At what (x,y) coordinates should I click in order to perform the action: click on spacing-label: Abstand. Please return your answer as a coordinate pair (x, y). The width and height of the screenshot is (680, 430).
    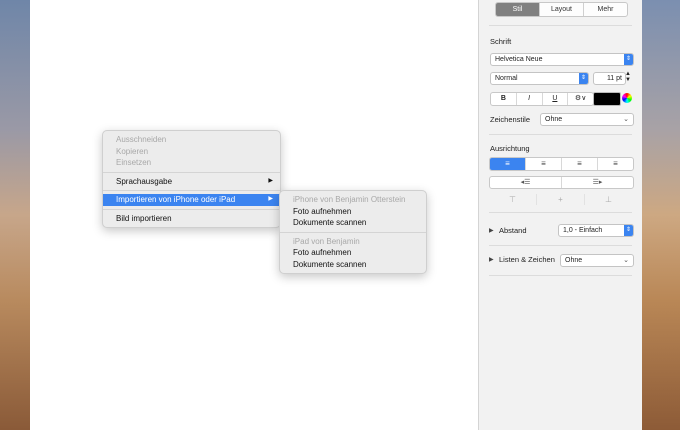
    Looking at the image, I should click on (513, 230).